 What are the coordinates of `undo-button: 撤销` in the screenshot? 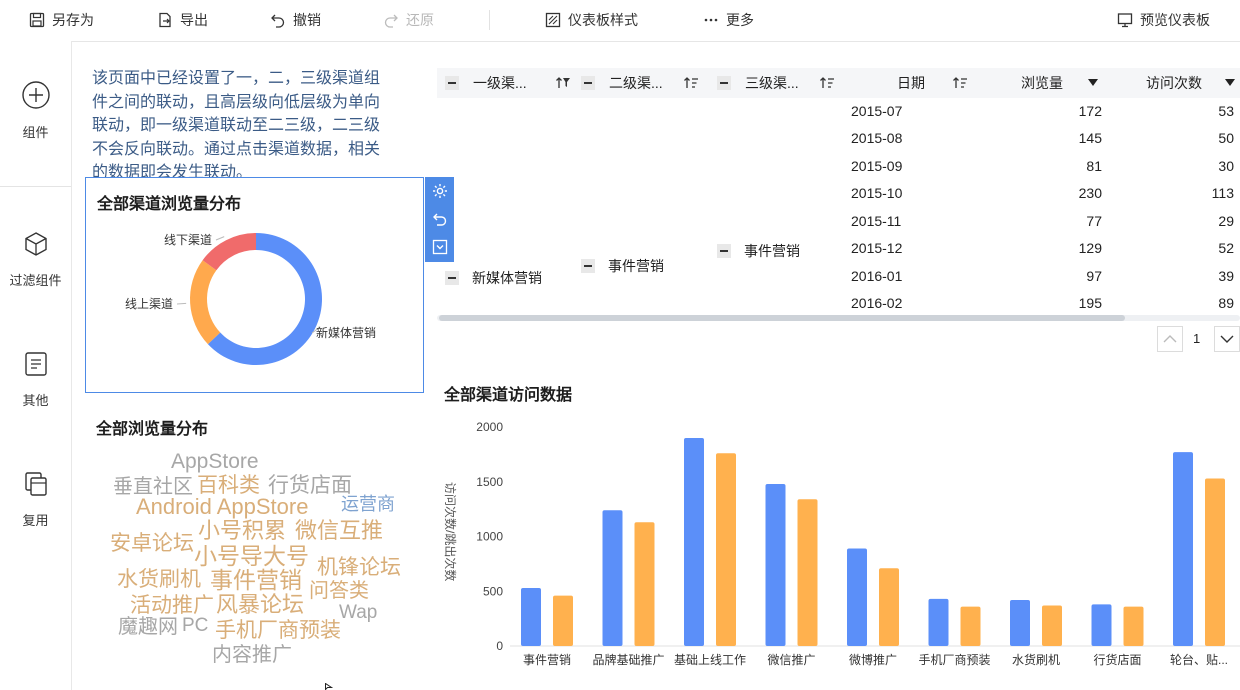 It's located at (295, 20).